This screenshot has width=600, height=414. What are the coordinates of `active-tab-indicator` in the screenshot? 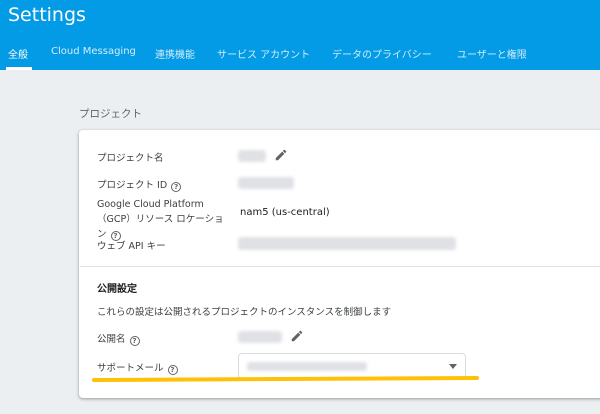 It's located at (19, 68).